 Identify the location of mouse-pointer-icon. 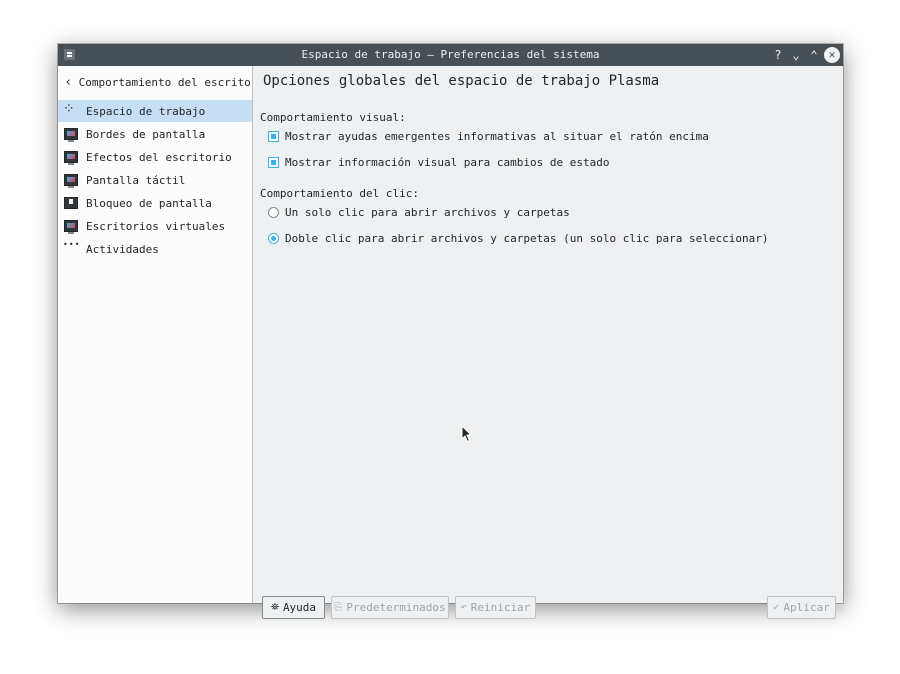
(467, 434).